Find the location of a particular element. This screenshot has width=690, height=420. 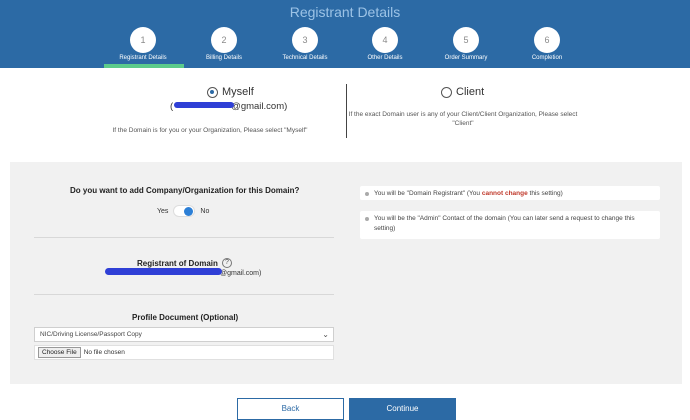

choose-file-button: Choose File is located at coordinates (59, 352).